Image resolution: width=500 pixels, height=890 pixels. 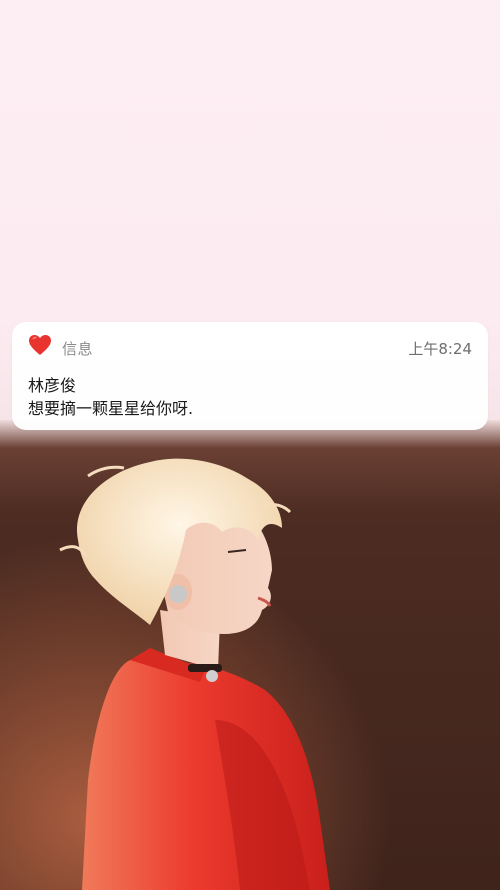 I want to click on message-notification: 信息 上午8:24 林彦俊 想要摘一颗星星给你呀., so click(x=250, y=376).